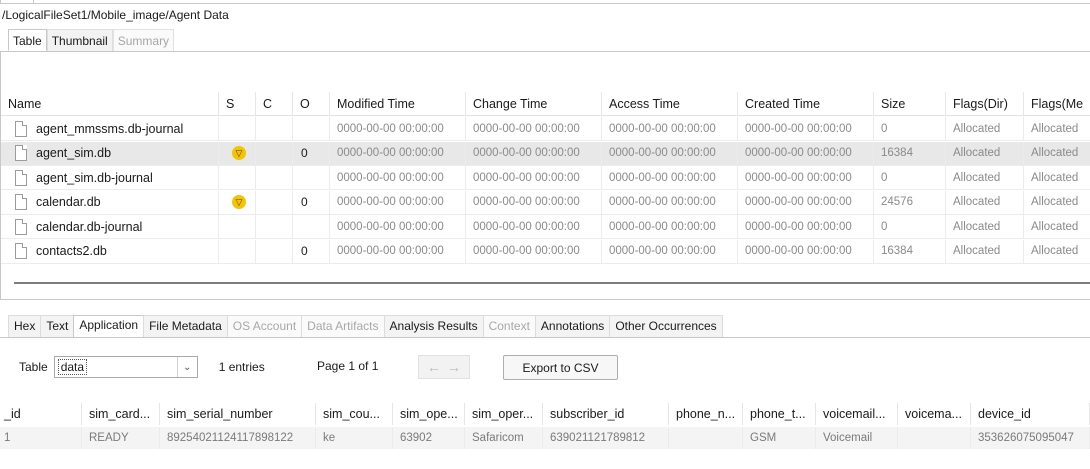  Describe the element at coordinates (143, 40) in the screenshot. I see `tab-summary: Summary` at that location.